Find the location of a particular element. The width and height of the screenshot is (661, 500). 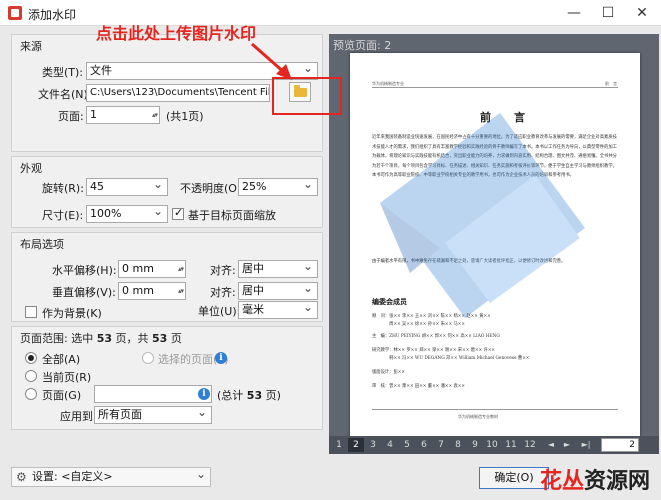

h-align-select: 居中 is located at coordinates (278, 269).